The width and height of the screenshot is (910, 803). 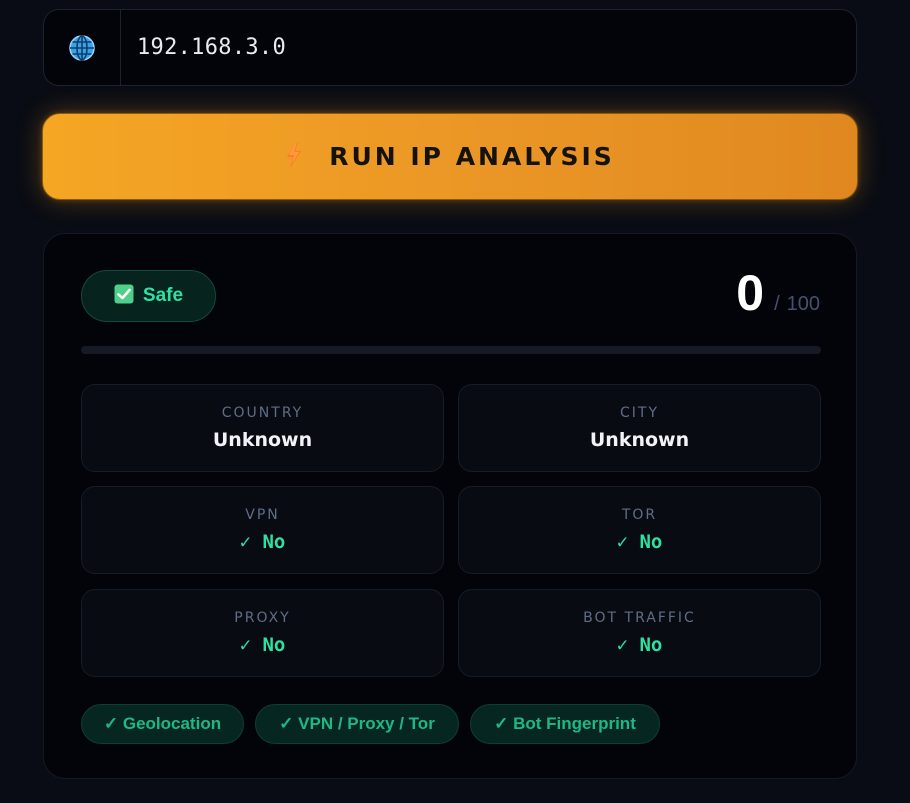 I want to click on globe-icon, so click(x=82, y=47).